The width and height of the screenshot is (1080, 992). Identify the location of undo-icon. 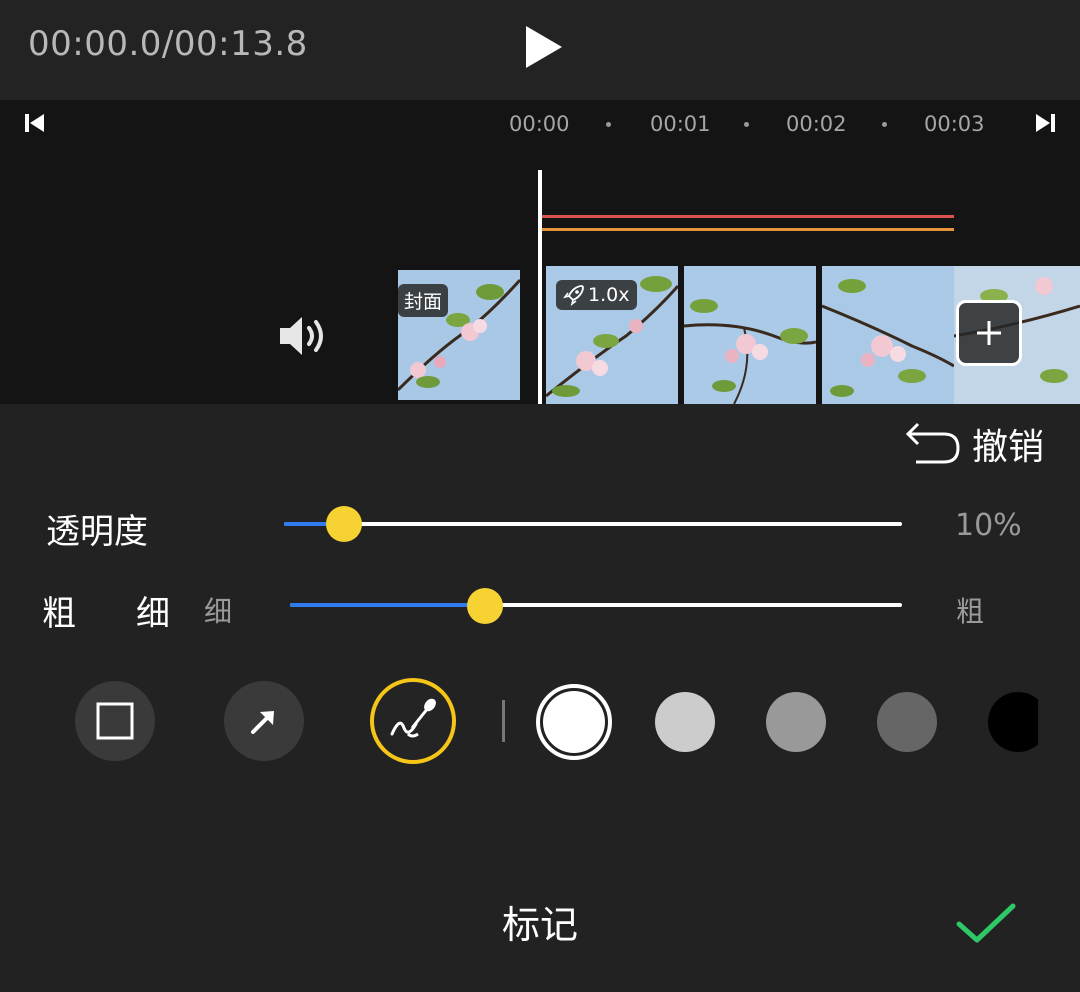
(932, 443).